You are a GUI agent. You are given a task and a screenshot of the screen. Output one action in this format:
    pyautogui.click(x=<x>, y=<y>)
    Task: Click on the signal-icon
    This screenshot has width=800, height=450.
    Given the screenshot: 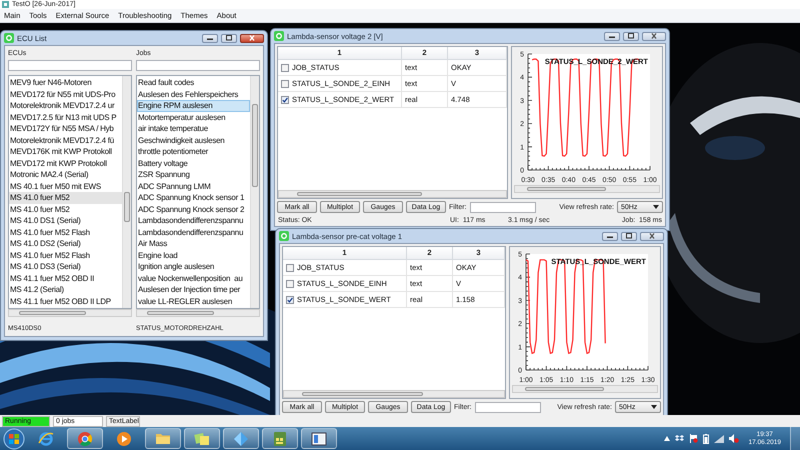 What is the action you would take?
    pyautogui.click(x=719, y=438)
    